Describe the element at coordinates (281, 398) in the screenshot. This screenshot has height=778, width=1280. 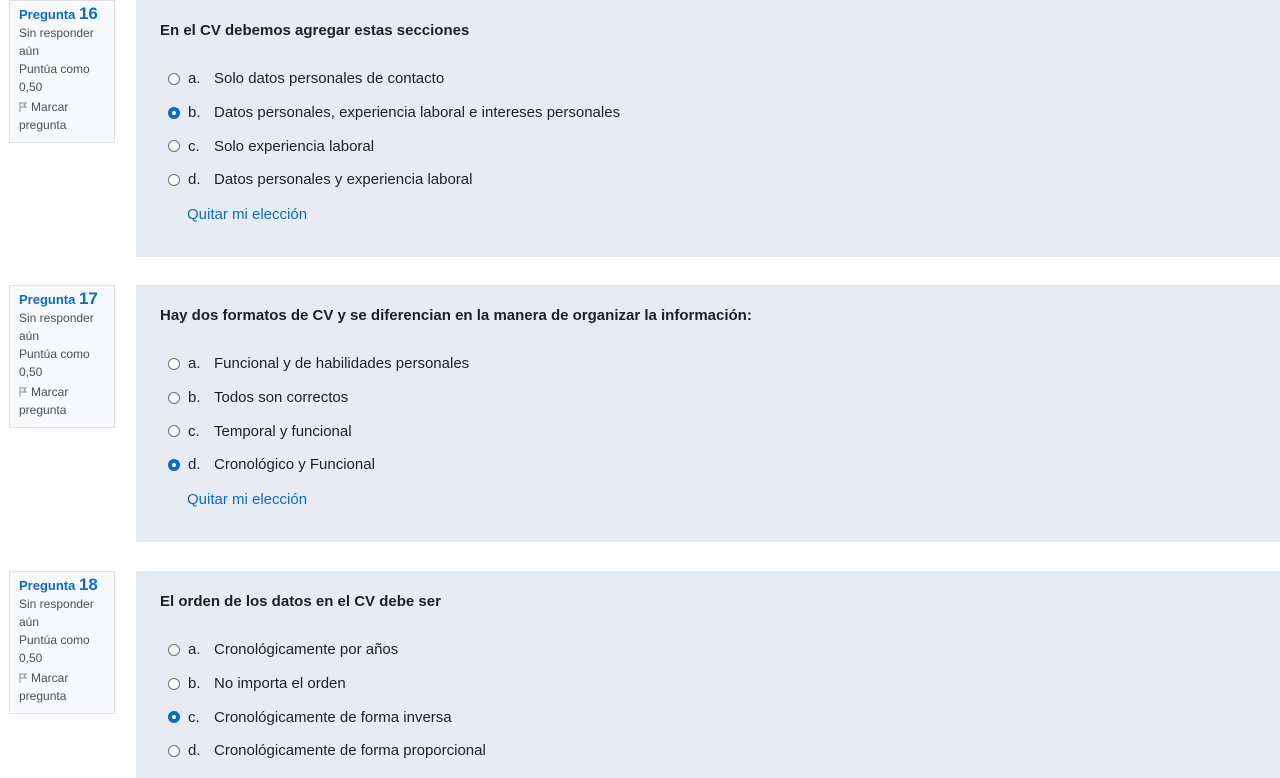
I see `answer-text: Todos son correctos` at that location.